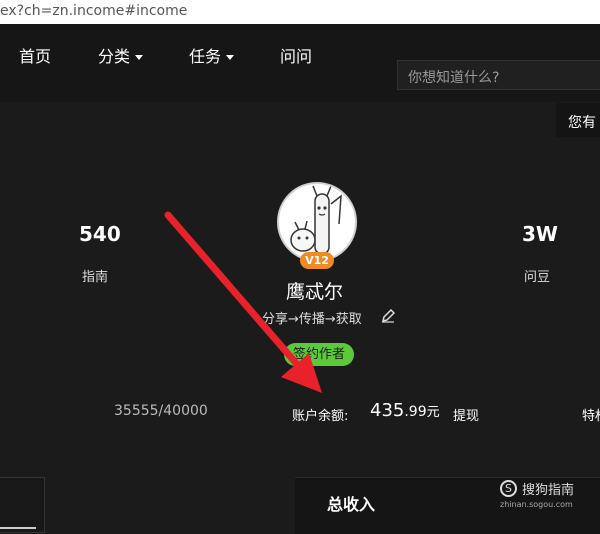 The image size is (600, 534). What do you see at coordinates (35, 55) in the screenshot?
I see `nav-home: 首页` at bounding box center [35, 55].